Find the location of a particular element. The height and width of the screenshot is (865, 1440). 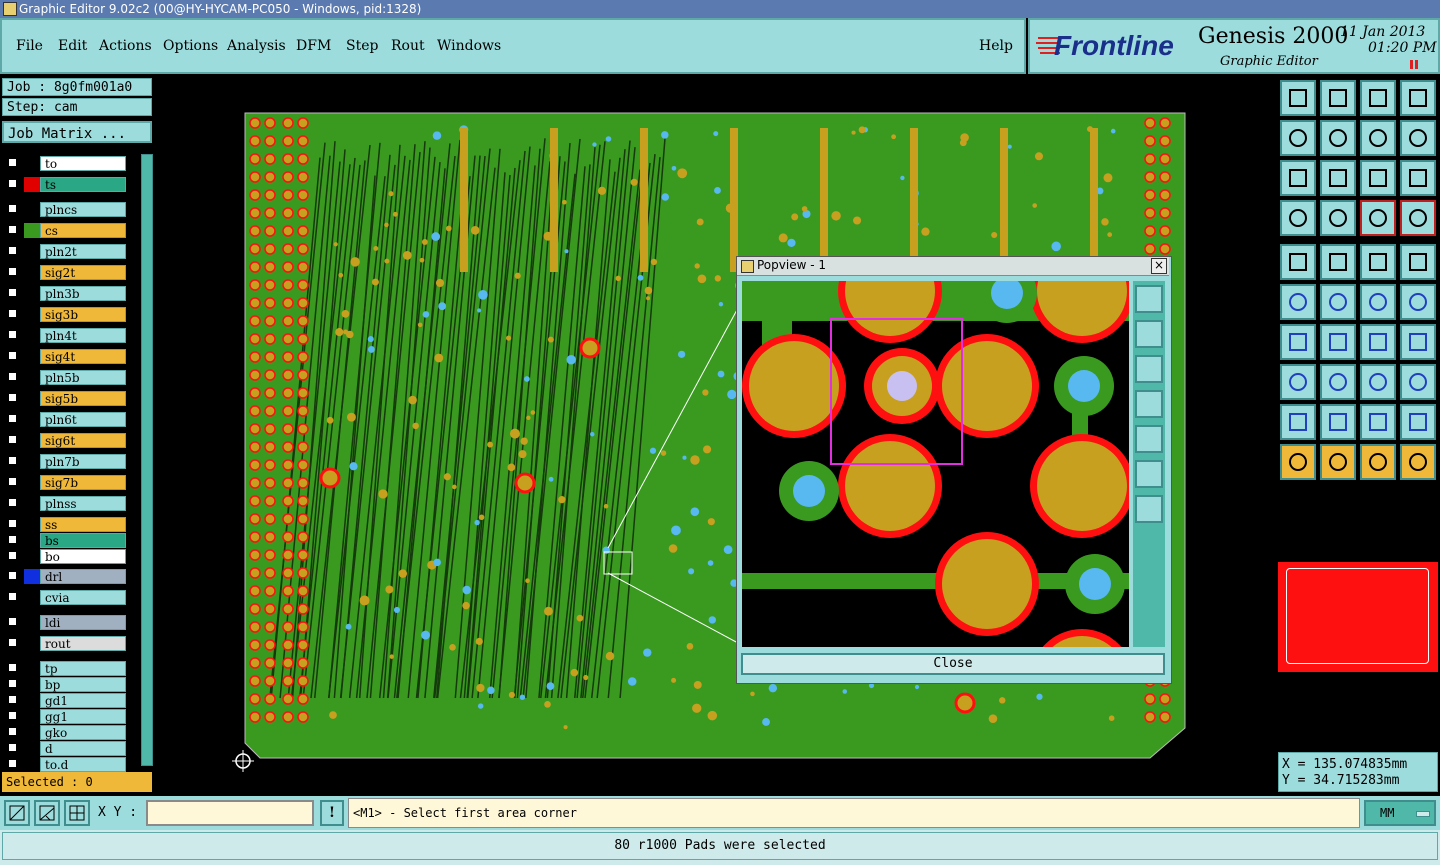

zoom-area-icon is located at coordinates (1418, 178).